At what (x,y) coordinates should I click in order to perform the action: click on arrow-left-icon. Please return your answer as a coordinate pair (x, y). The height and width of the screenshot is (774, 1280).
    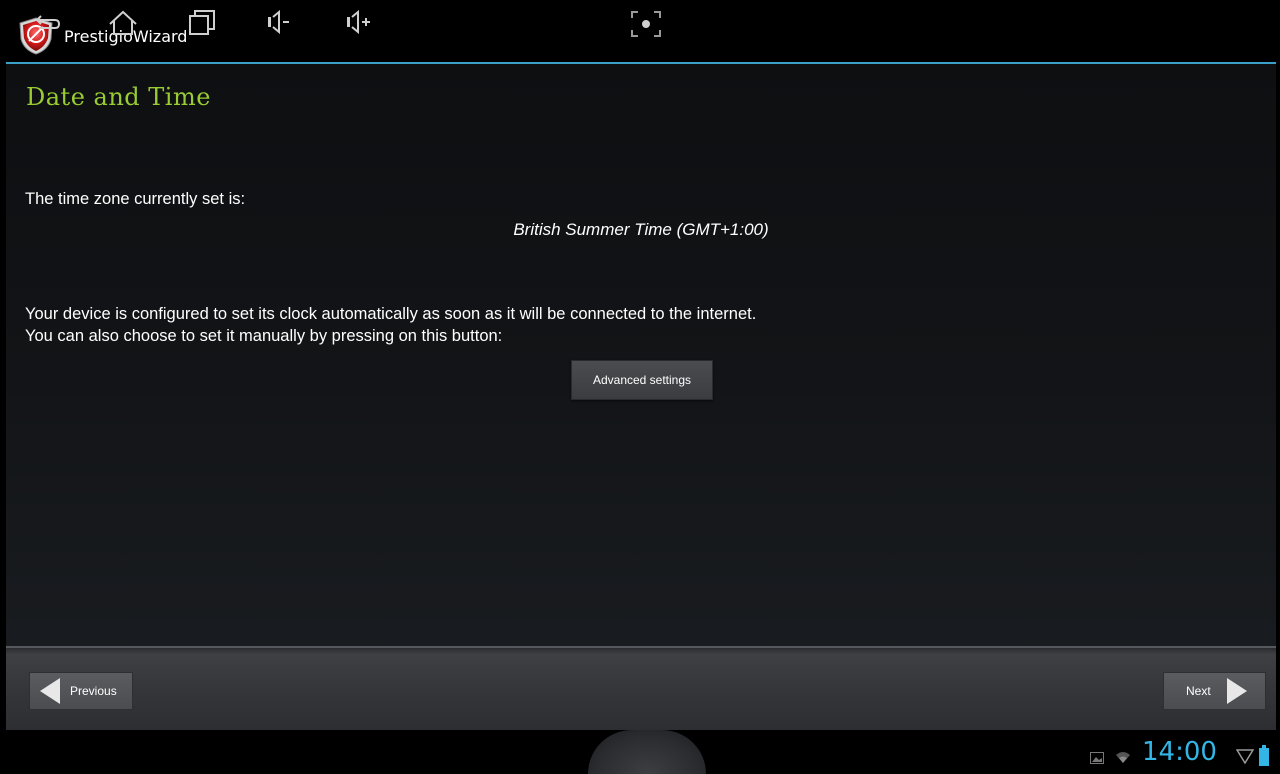
    Looking at the image, I should click on (50, 691).